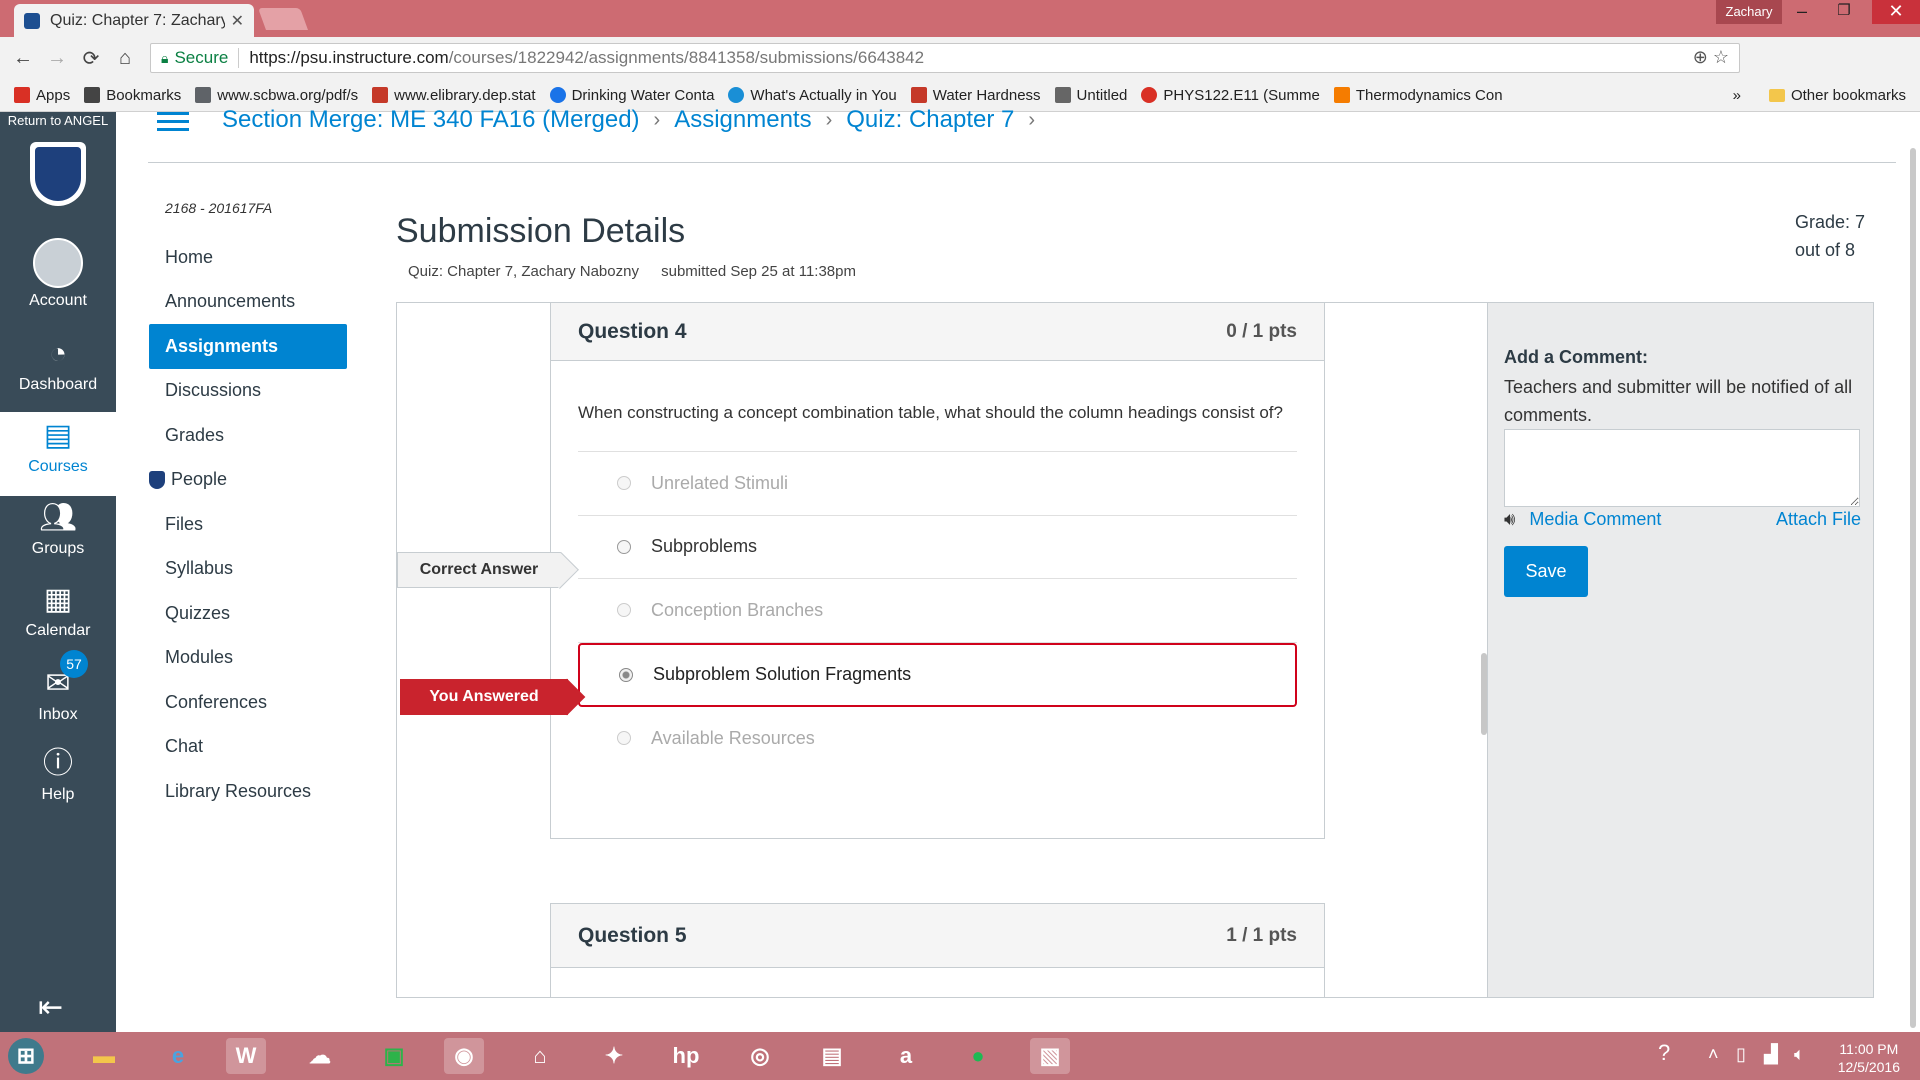 This screenshot has height=1080, width=1920. I want to click on term-label: 2168 - 201617FA, so click(219, 208).